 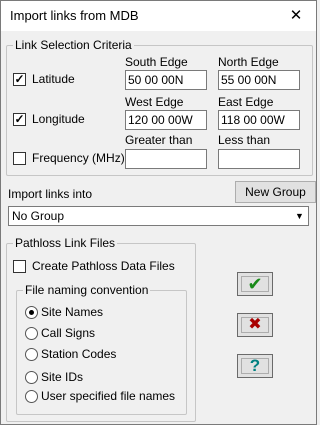 I want to click on latitude-check-mark: ✓, so click(x=19, y=79).